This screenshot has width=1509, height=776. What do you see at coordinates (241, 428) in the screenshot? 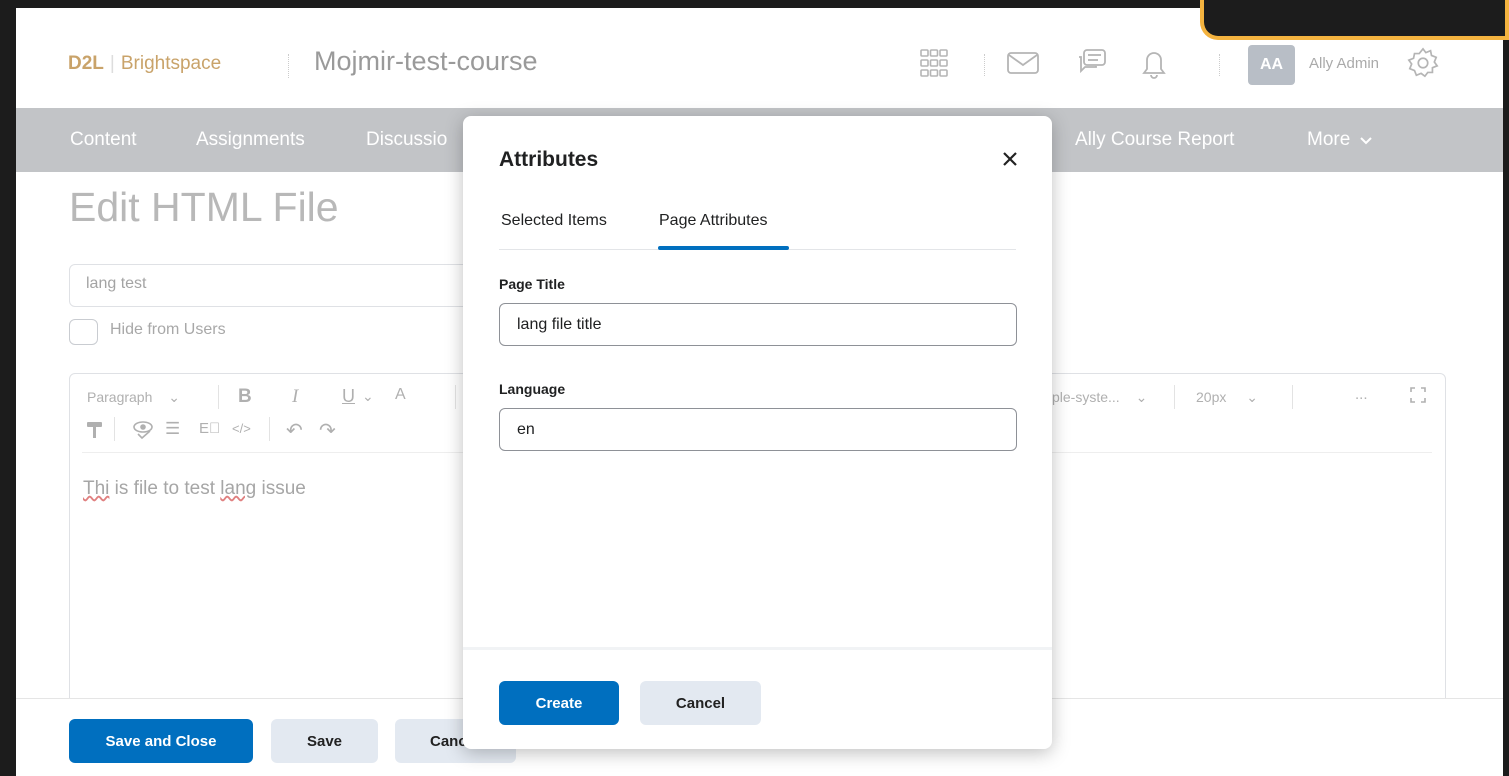
I see `source-code-icon: </>` at bounding box center [241, 428].